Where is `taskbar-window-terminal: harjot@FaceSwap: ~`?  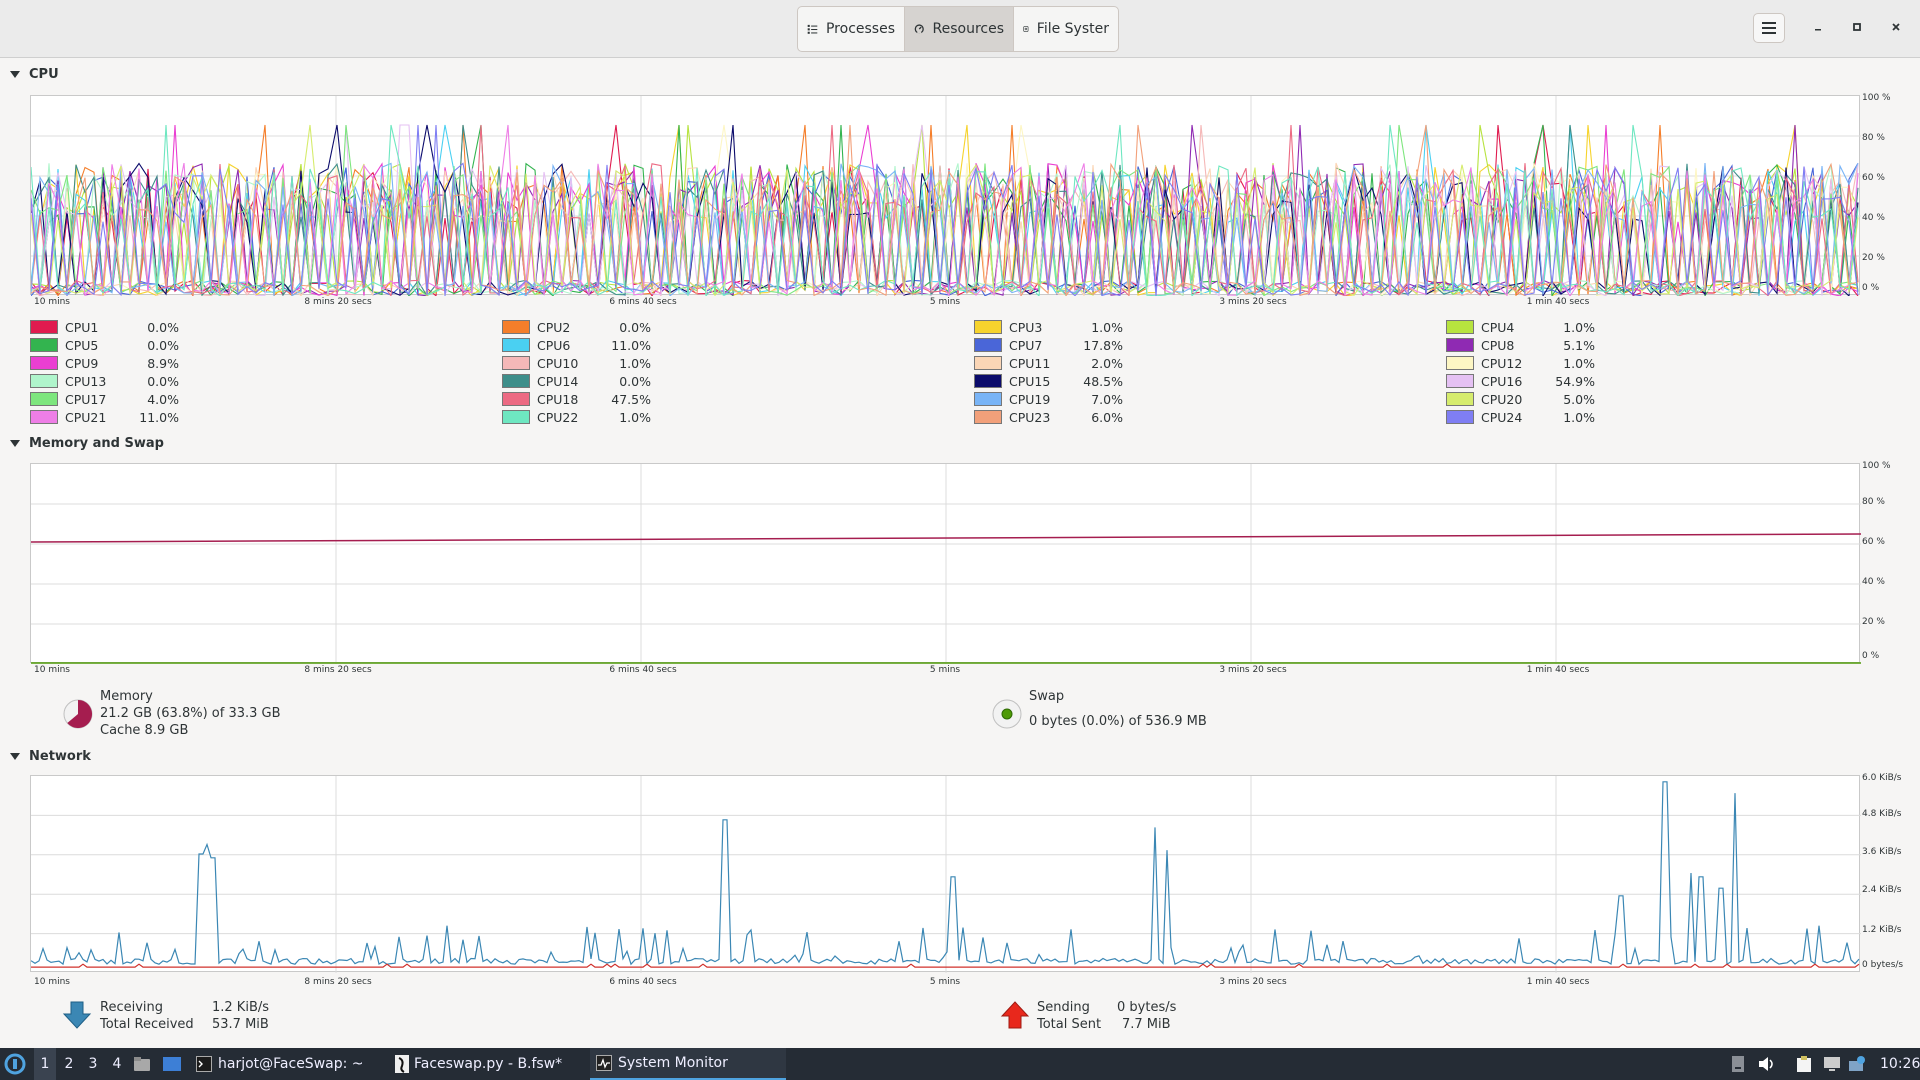
taskbar-window-terminal: harjot@FaceSwap: ~ is located at coordinates (280, 1064).